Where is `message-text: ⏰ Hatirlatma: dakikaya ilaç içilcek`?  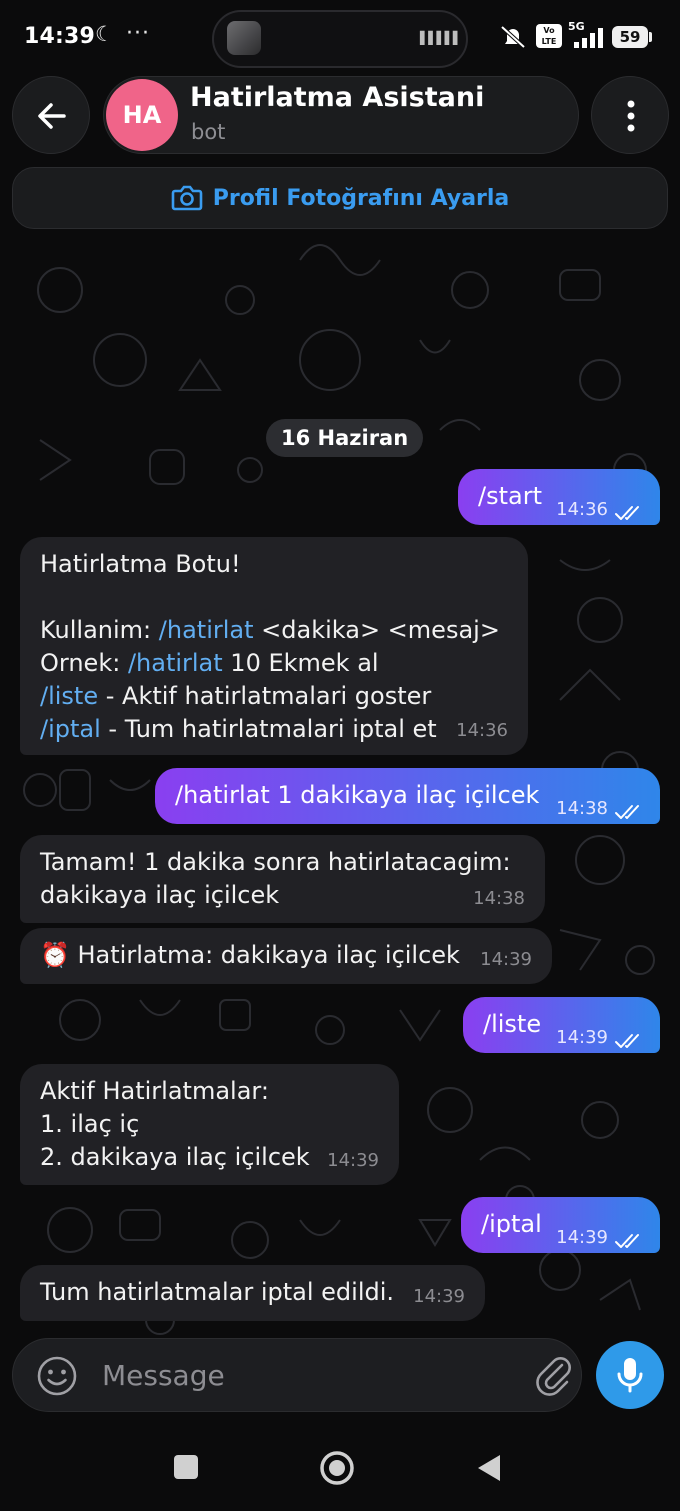
message-text: ⏰ Hatirlatma: dakikaya ilaç içilcek is located at coordinates (250, 955).